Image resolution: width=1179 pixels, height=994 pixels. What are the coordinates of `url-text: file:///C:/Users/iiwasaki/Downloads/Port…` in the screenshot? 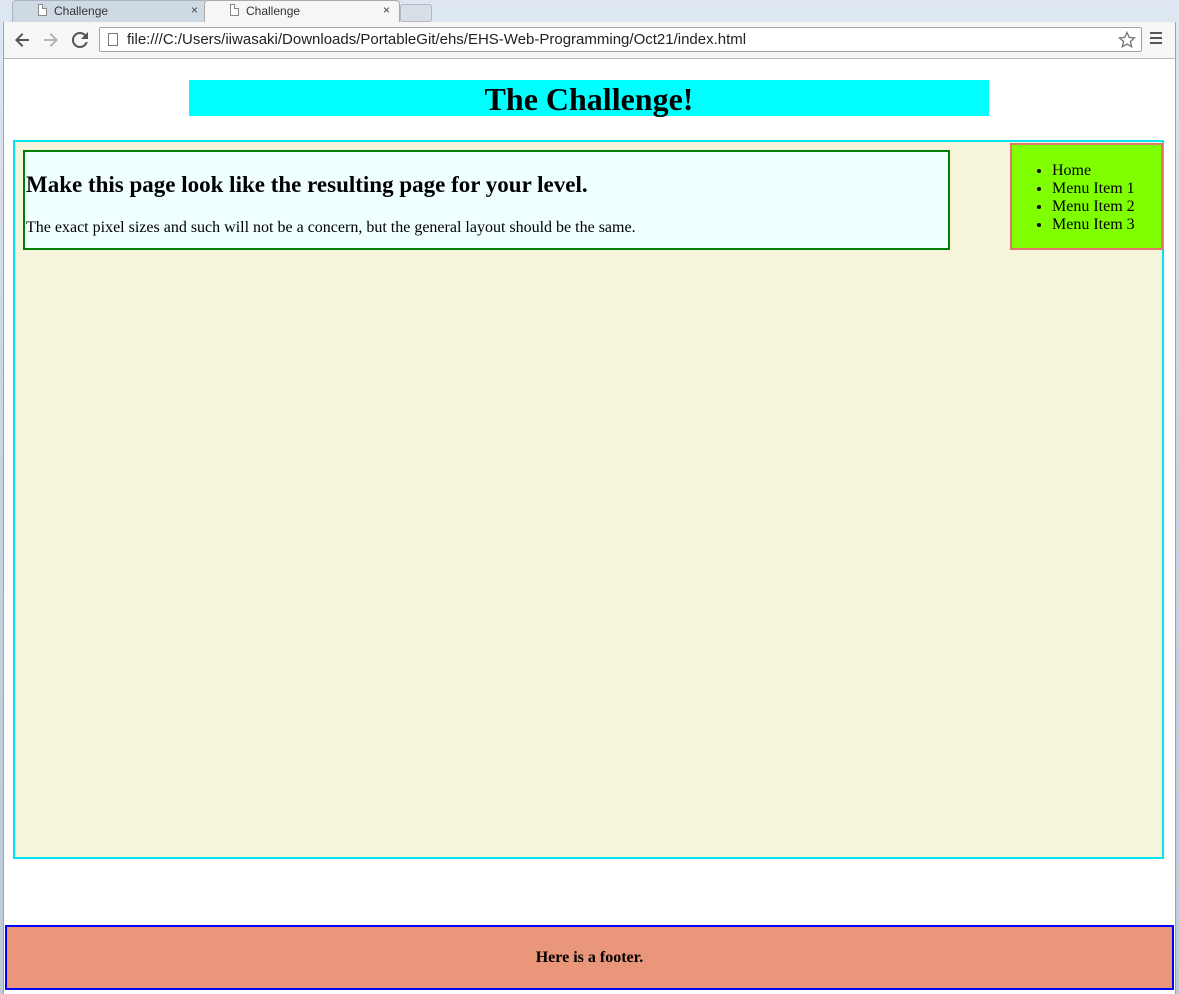 It's located at (437, 39).